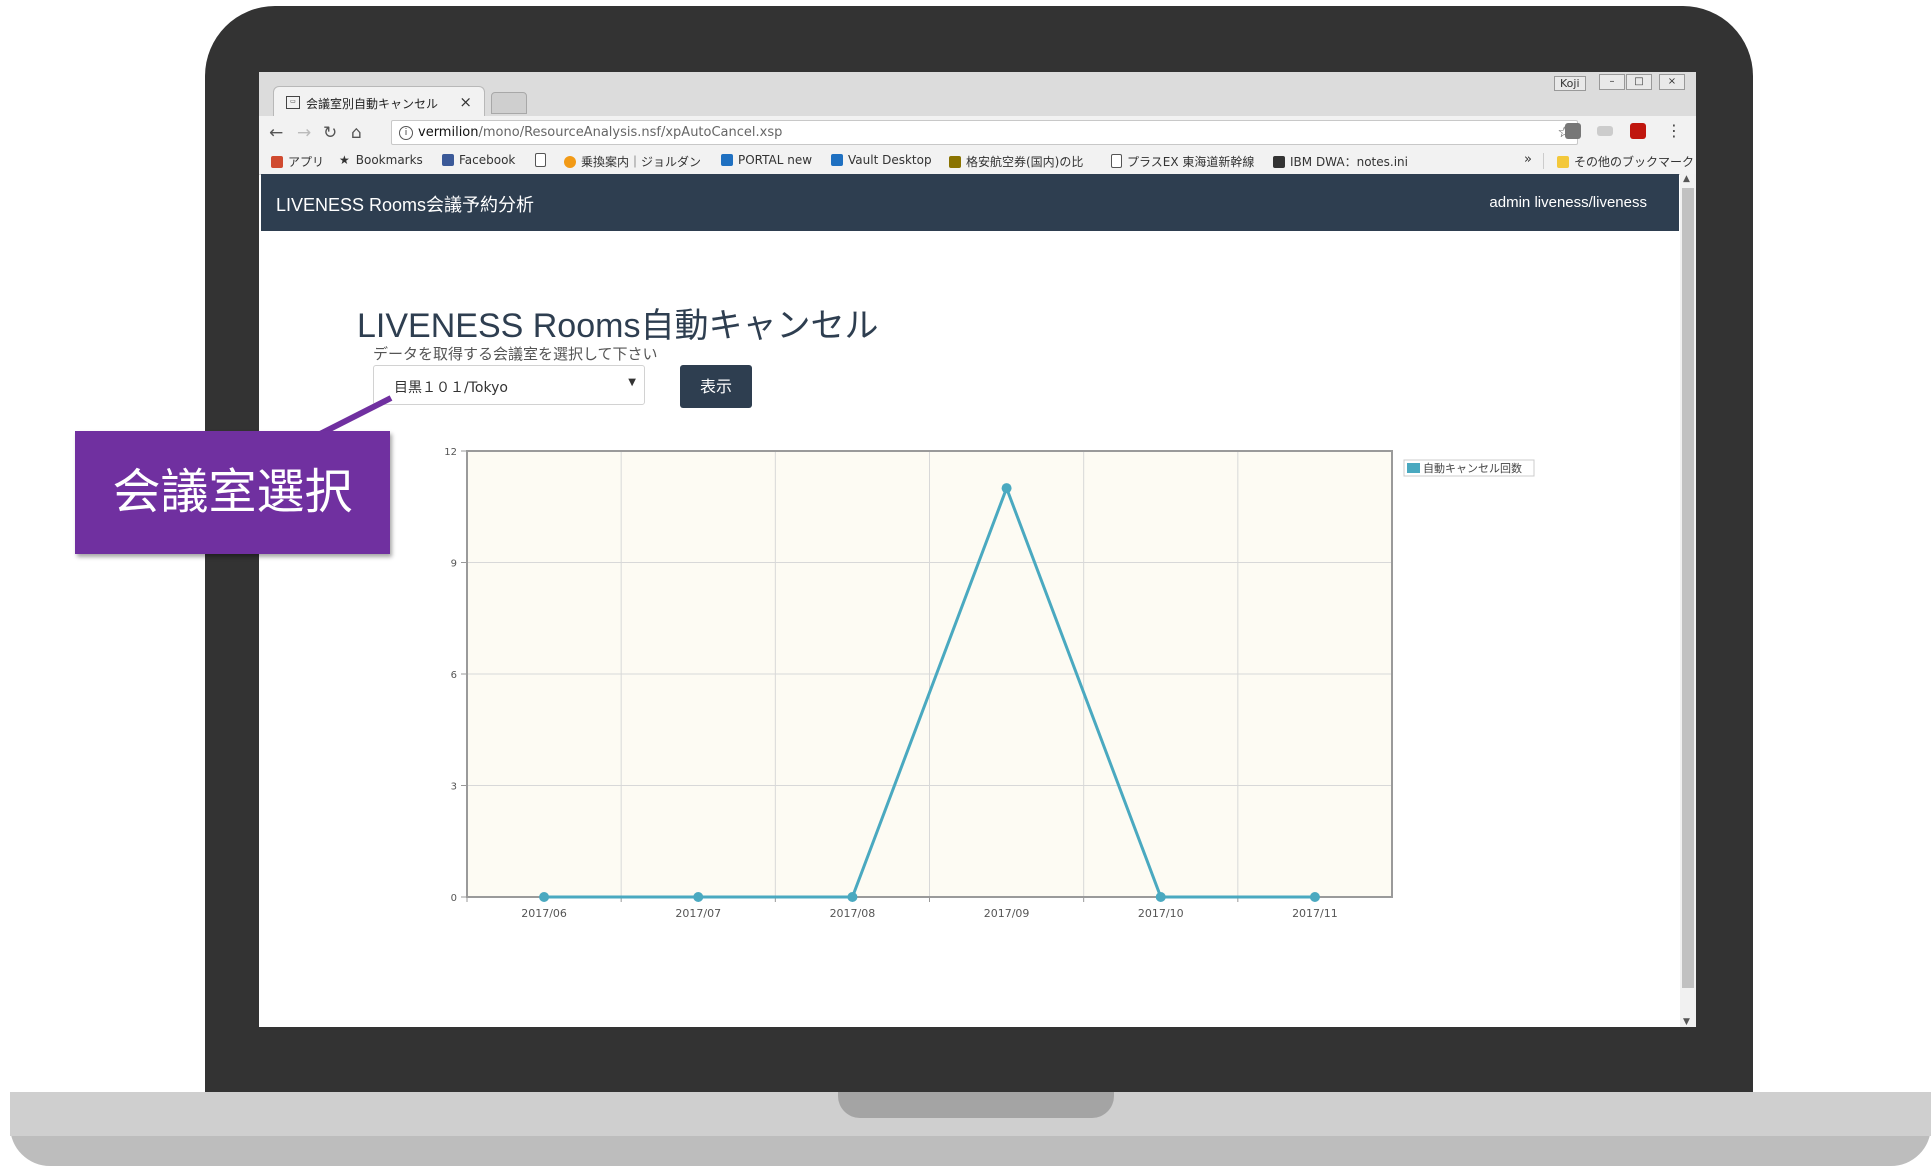 The image size is (1931, 1166). Describe the element at coordinates (698, 913) in the screenshot. I see `x-tick-label: 2017/07` at that location.